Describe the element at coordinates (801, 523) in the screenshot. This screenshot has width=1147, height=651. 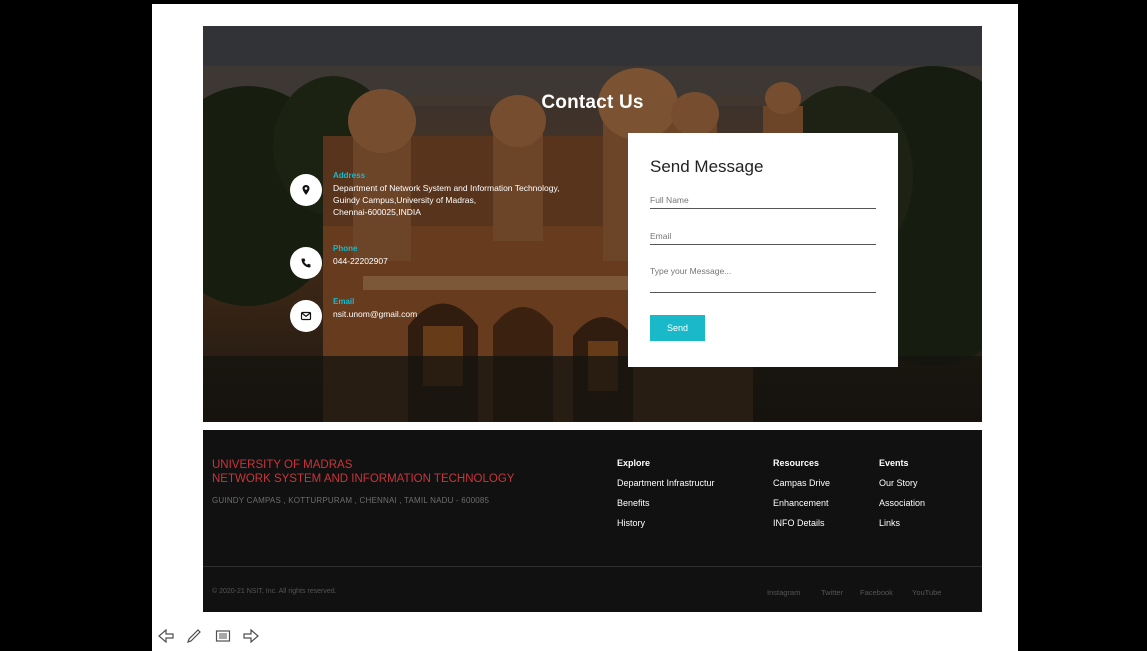
I see `footer-link: INFO Details` at that location.